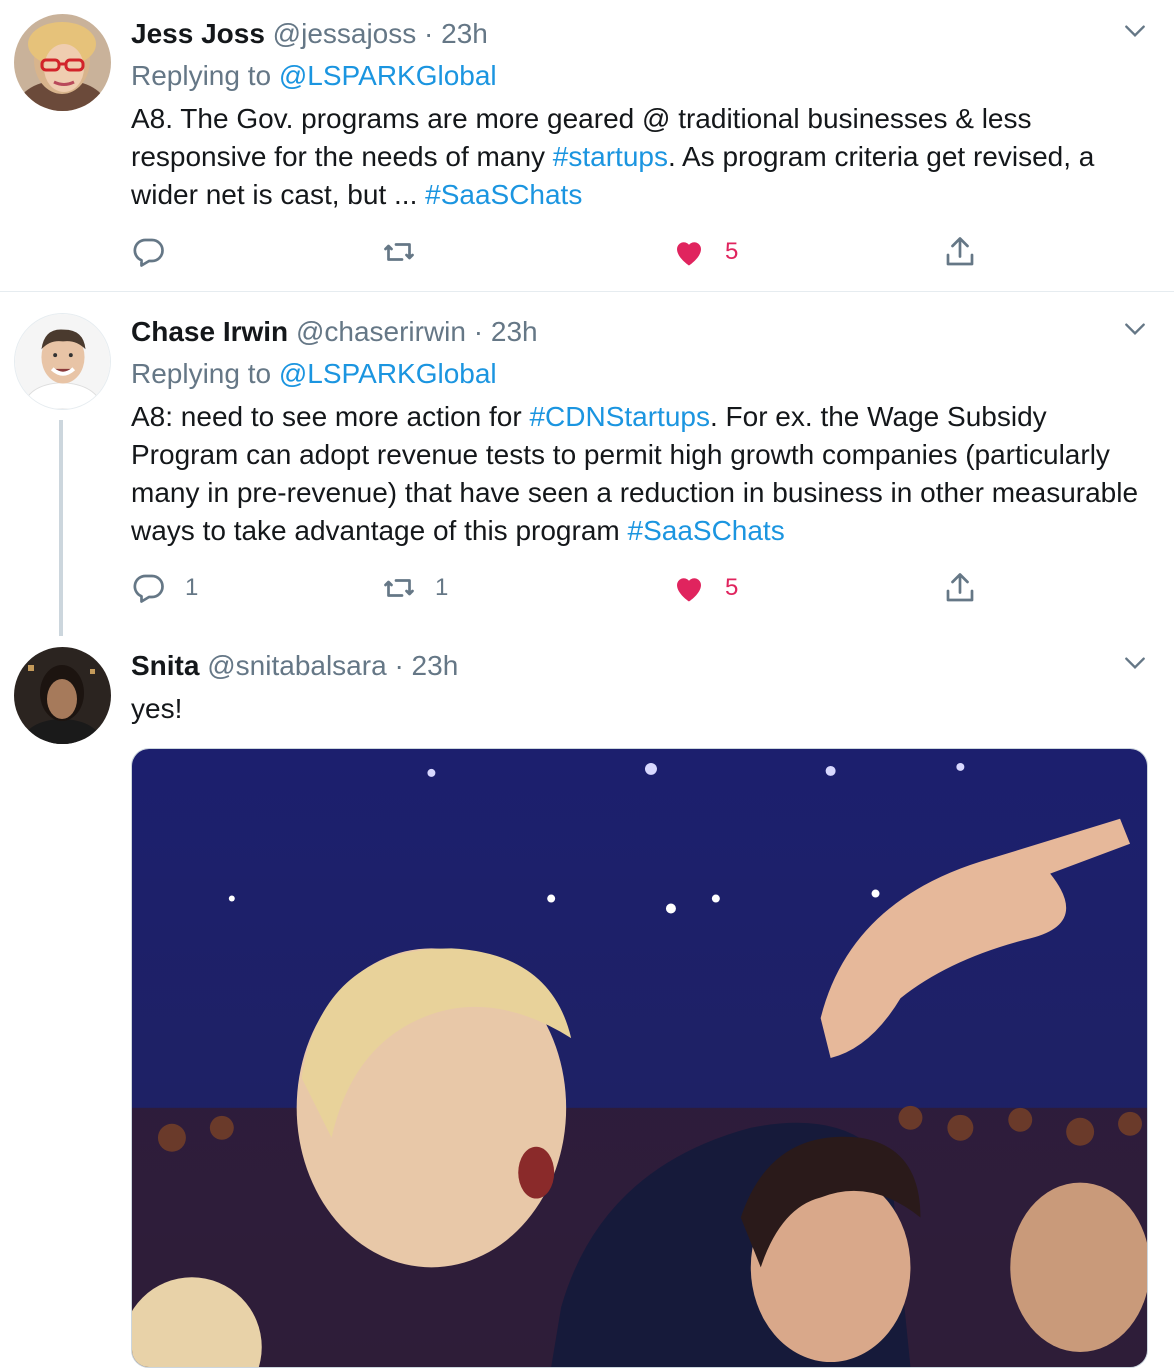 This screenshot has height=1368, width=1174. I want to click on retweet-button, so click(408, 252).